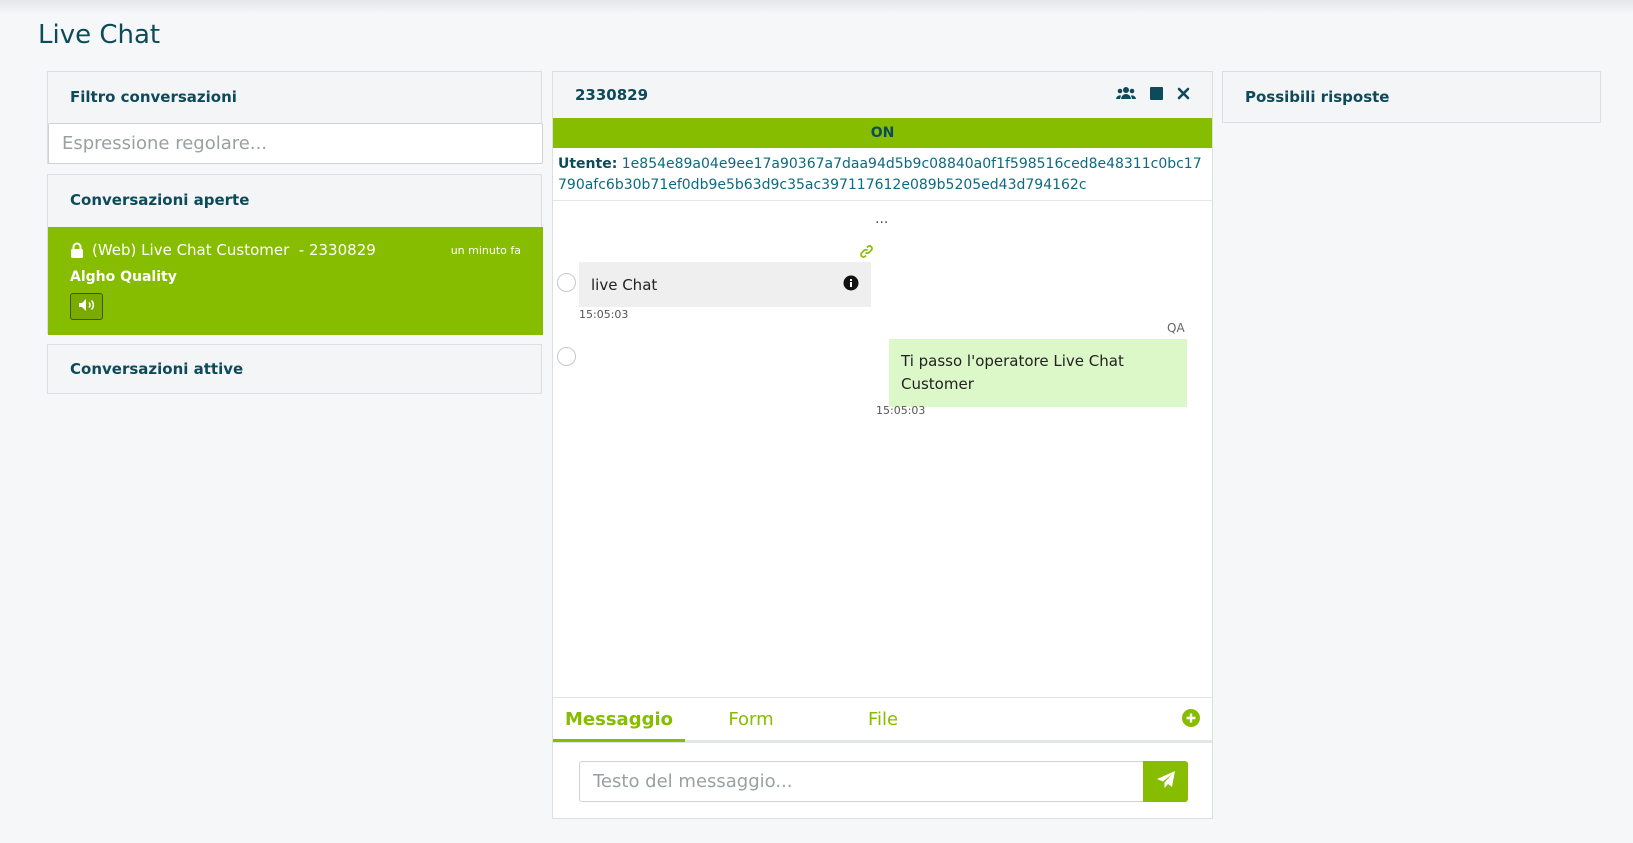 The height and width of the screenshot is (843, 1633). I want to click on message-input, so click(861, 781).